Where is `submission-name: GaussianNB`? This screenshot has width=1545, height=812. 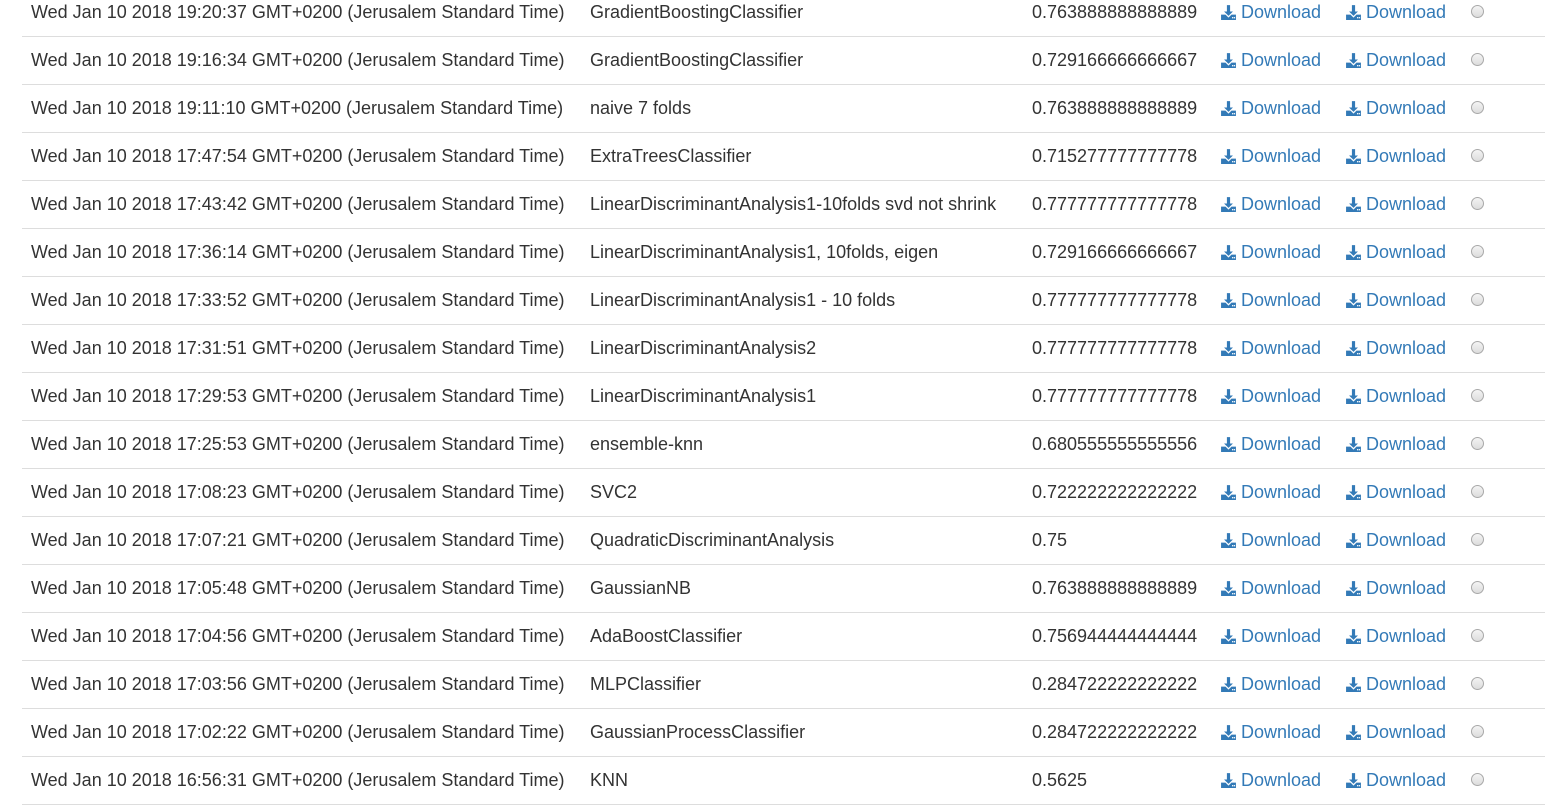
submission-name: GaussianNB is located at coordinates (641, 588).